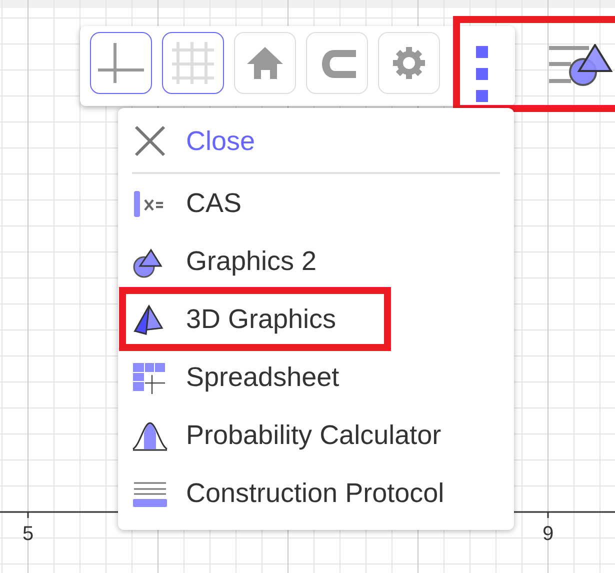  I want to click on home-icon, so click(265, 63).